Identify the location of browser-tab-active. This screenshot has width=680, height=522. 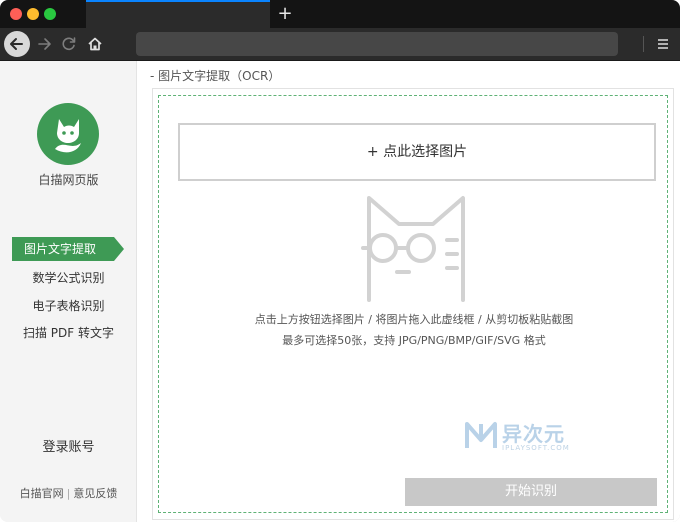
(178, 14).